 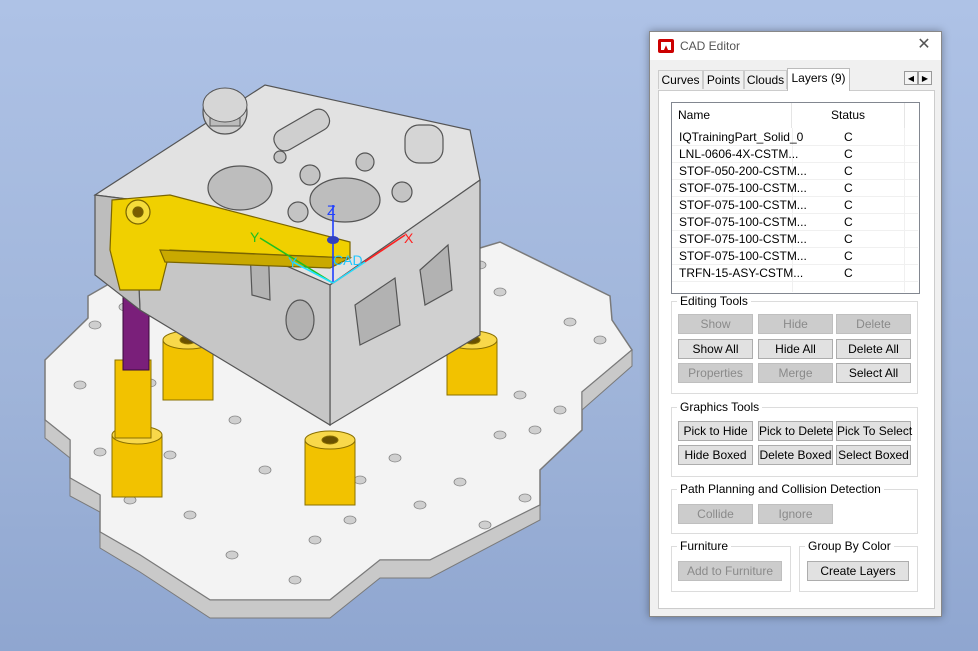 I want to click on show-button: Show, so click(x=715, y=324).